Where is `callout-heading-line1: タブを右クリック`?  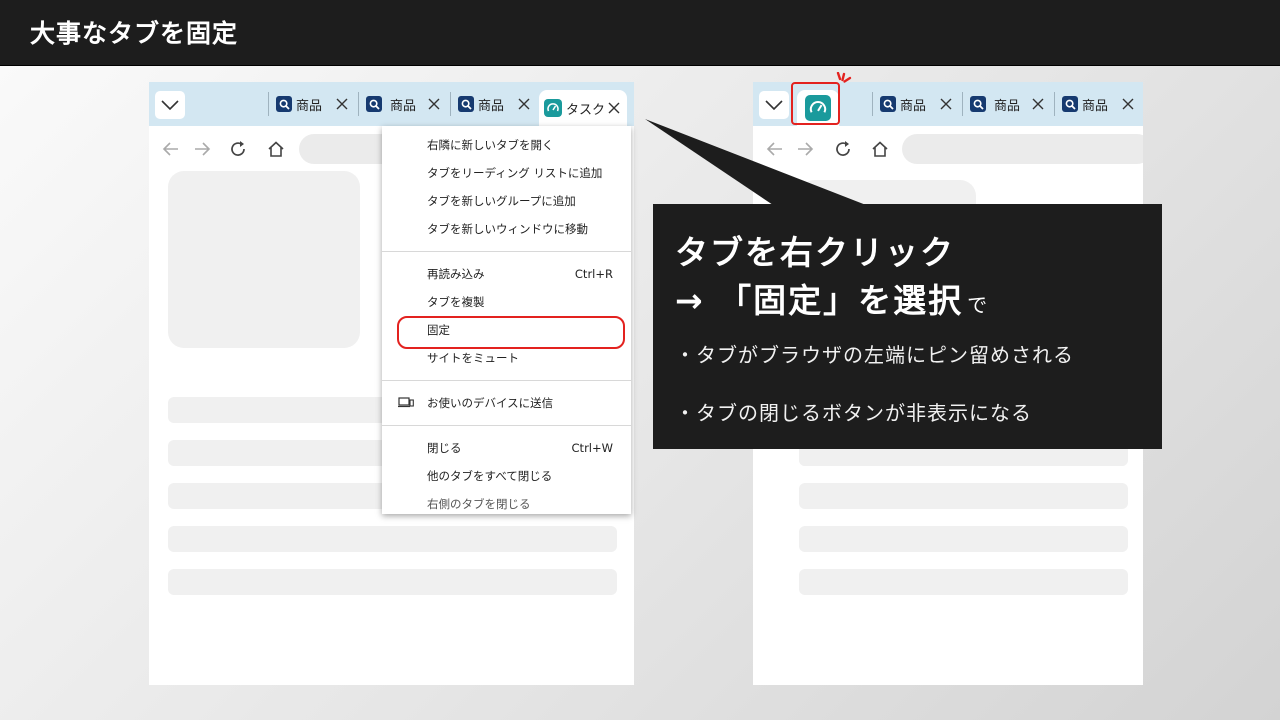
callout-heading-line1: タブを右クリック is located at coordinates (815, 252).